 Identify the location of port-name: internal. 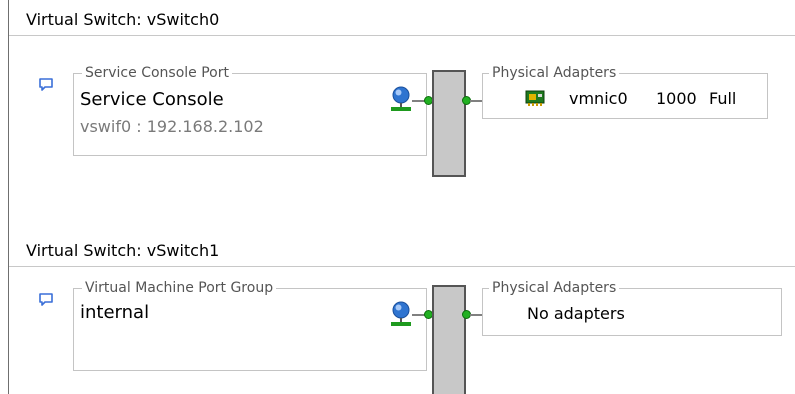
(115, 312).